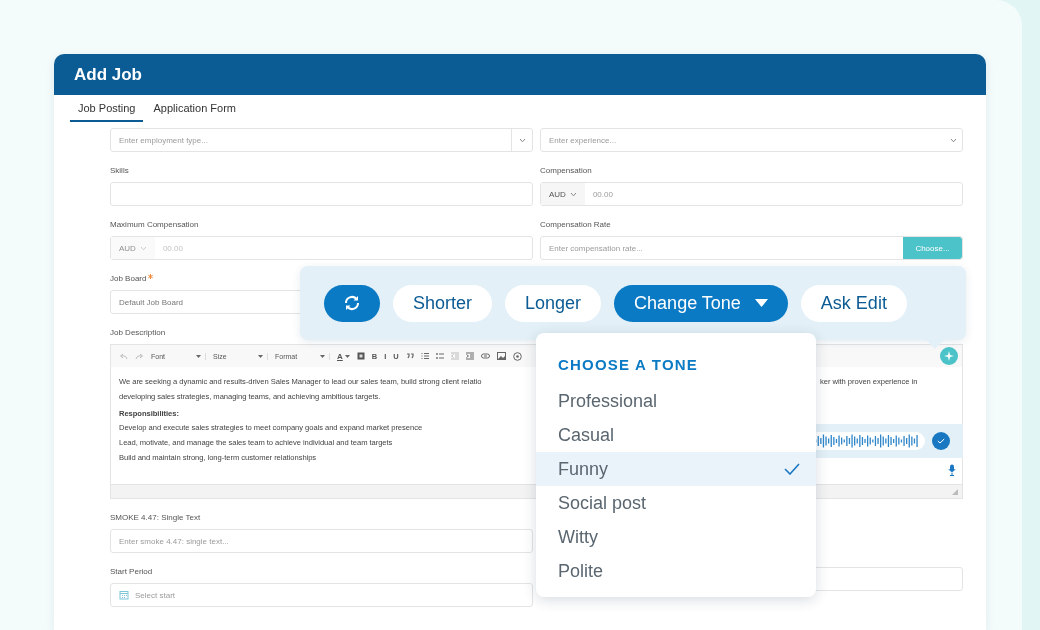 Image resolution: width=1040 pixels, height=630 pixels. What do you see at coordinates (155, 517) in the screenshot?
I see `field-label: SMOKE 4.47: Single Text` at bounding box center [155, 517].